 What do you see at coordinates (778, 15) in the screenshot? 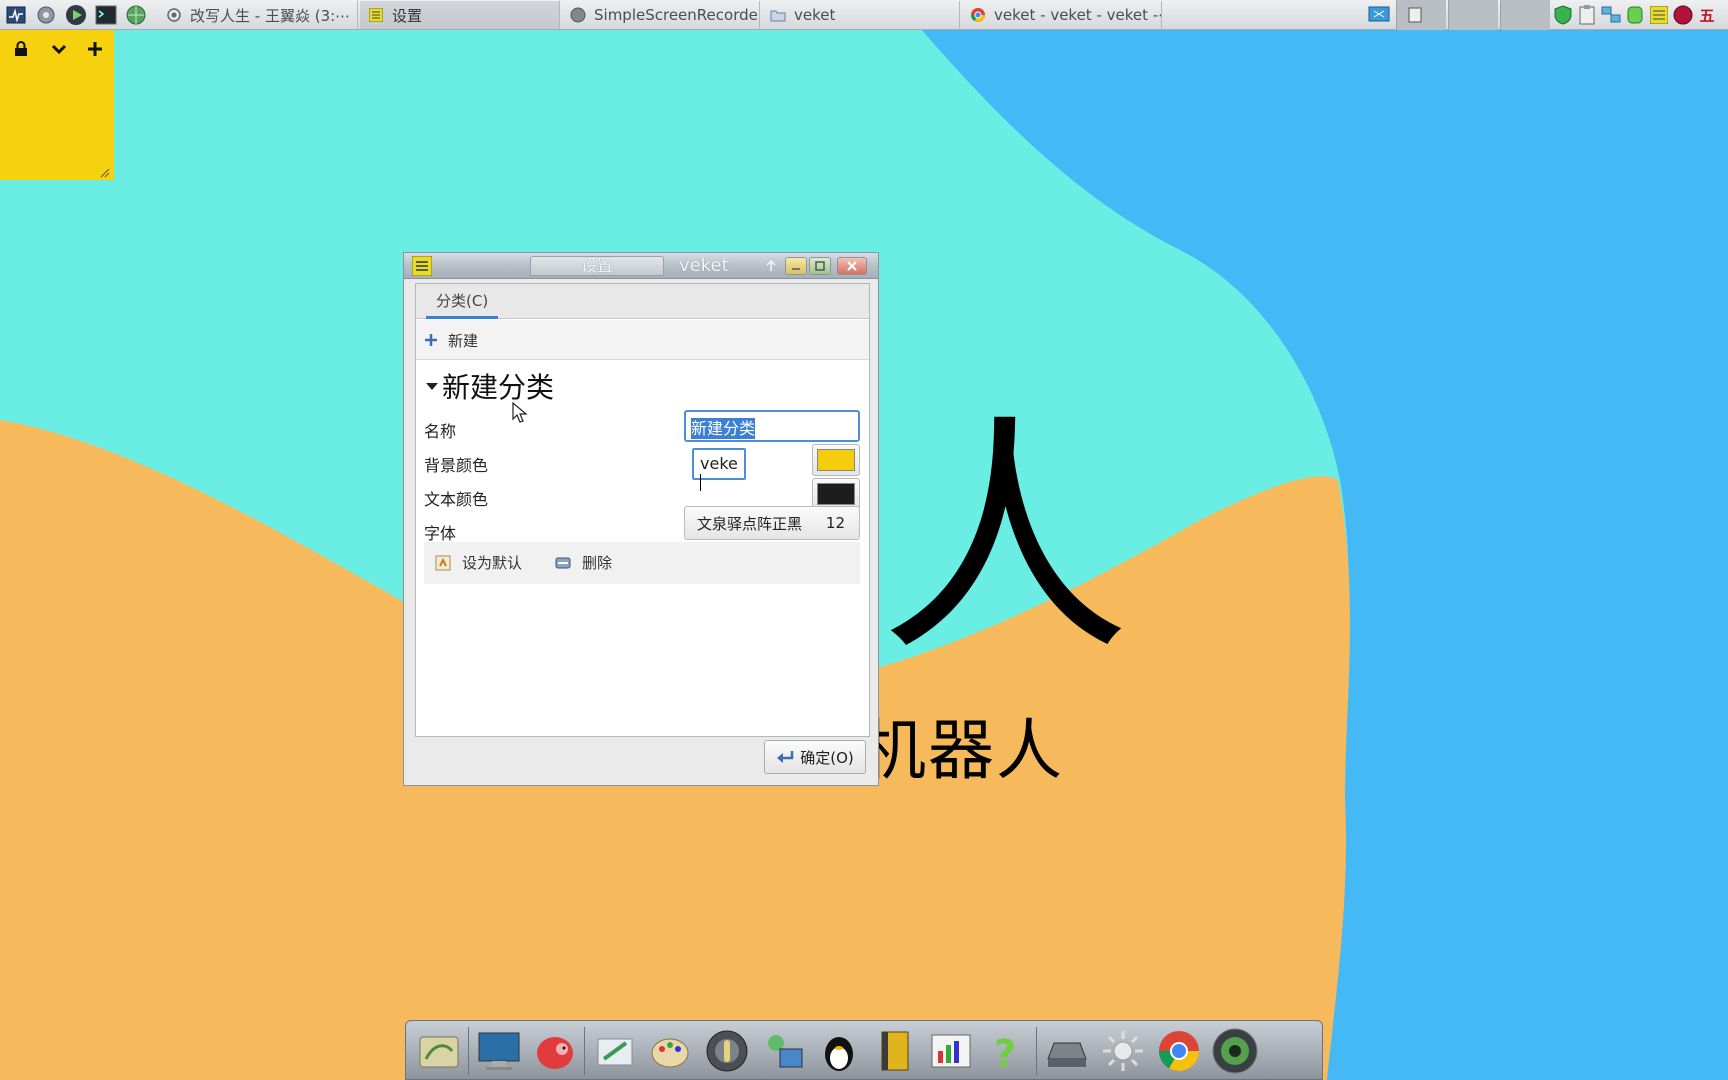
I see `folder-icon` at bounding box center [778, 15].